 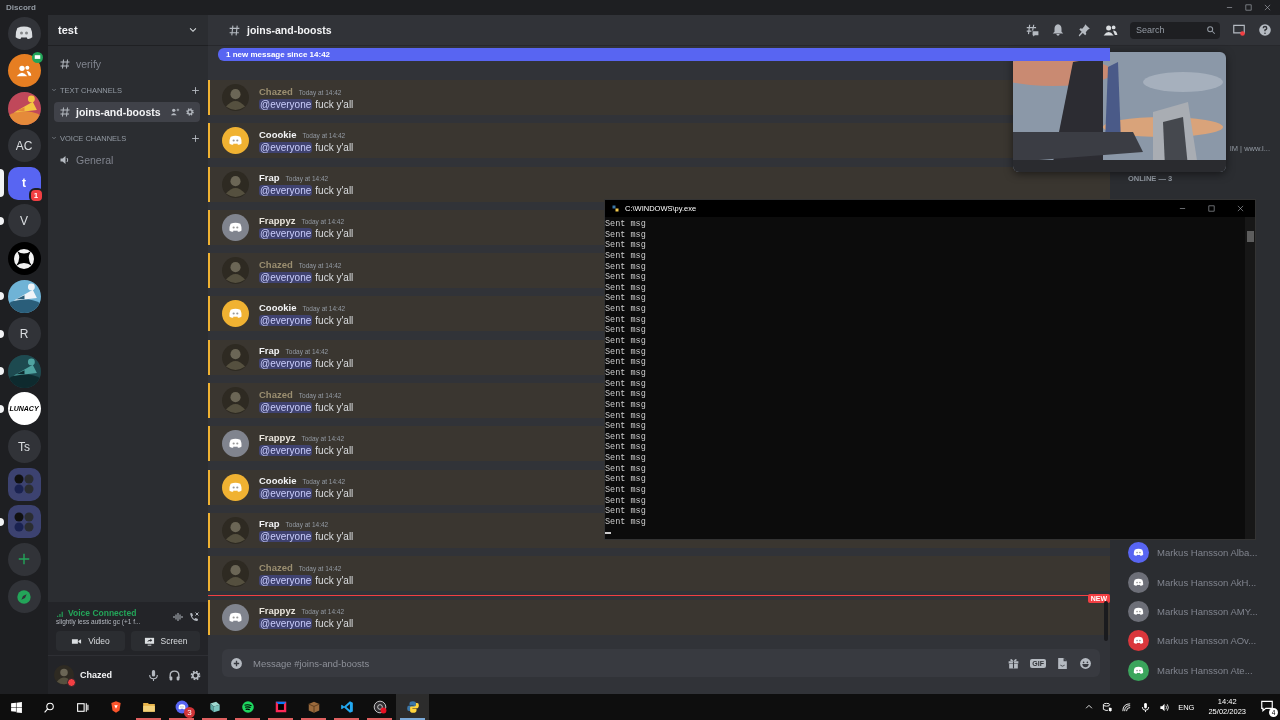 What do you see at coordinates (313, 707) in the screenshot?
I see `crate-icon` at bounding box center [313, 707].